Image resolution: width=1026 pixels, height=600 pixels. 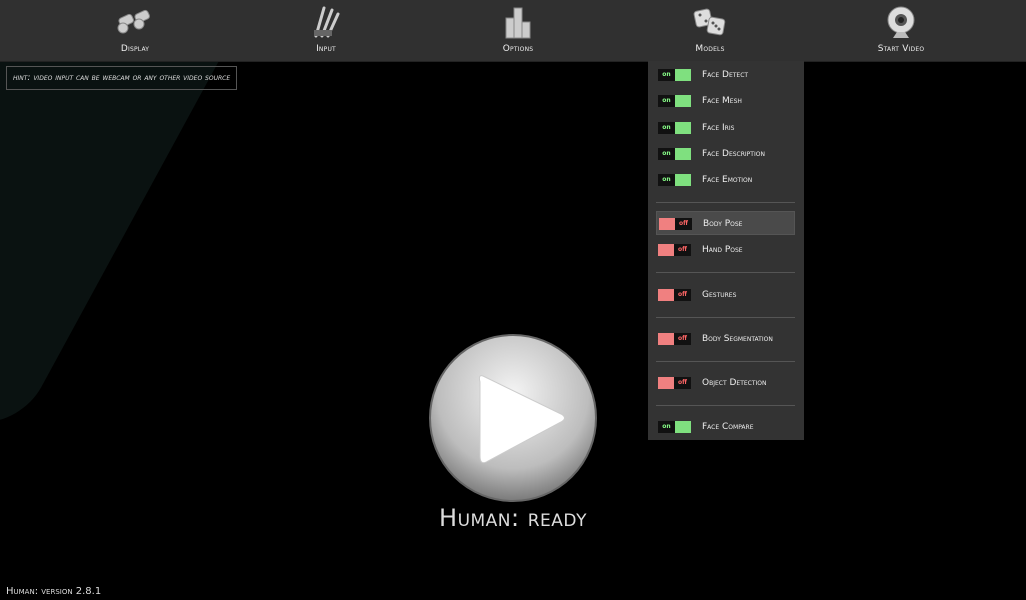 I want to click on menu-options: Options, so click(x=518, y=30).